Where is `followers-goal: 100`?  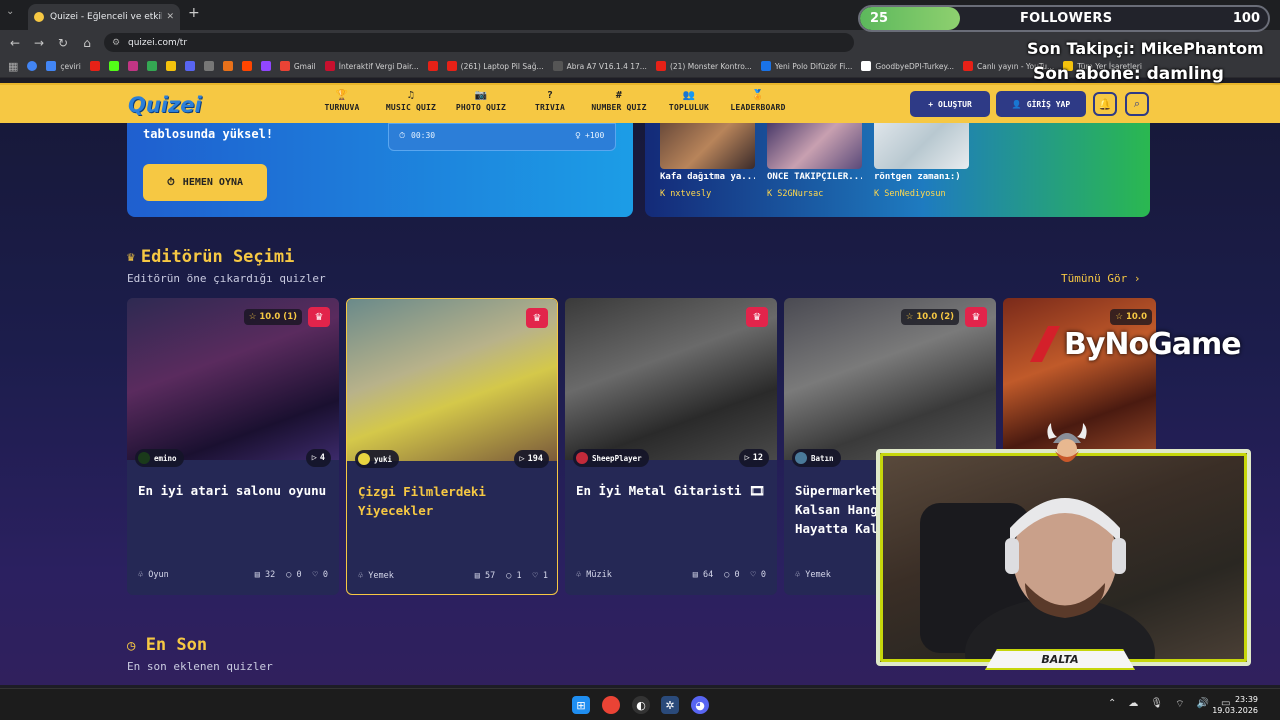
followers-goal: 100 is located at coordinates (1246, 18).